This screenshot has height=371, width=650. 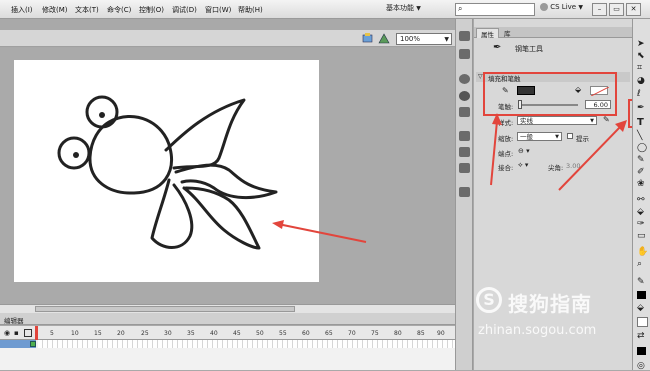 I want to click on frame-cells, so click(x=246, y=344).